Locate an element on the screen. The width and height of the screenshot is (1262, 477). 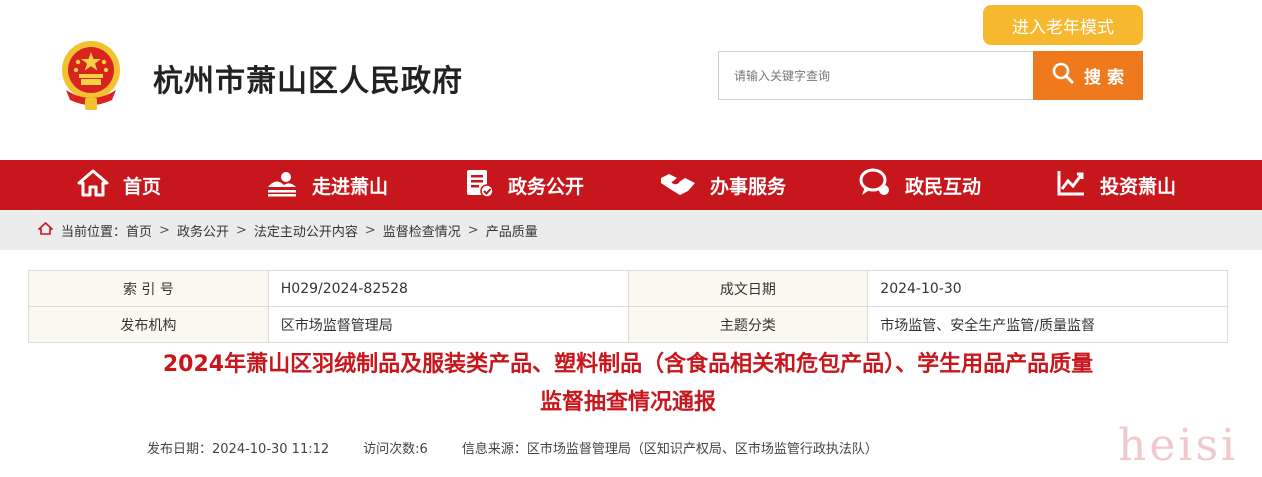
breadcrumb-prefix: 当前位置： is located at coordinates (94, 232).